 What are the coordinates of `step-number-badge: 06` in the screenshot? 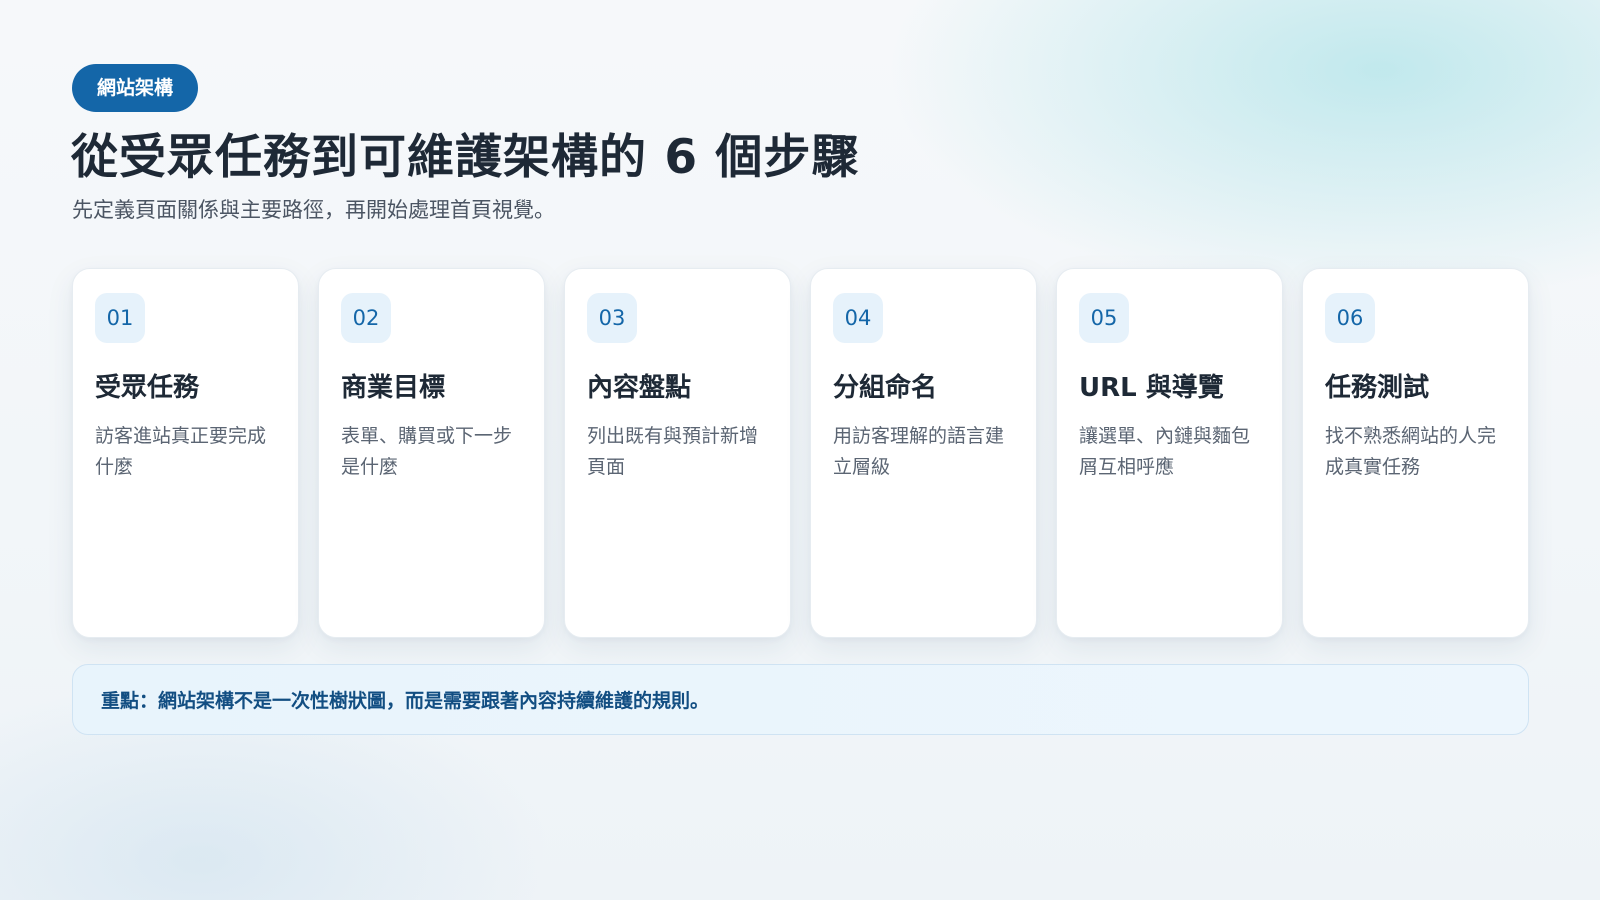 It's located at (1350, 318).